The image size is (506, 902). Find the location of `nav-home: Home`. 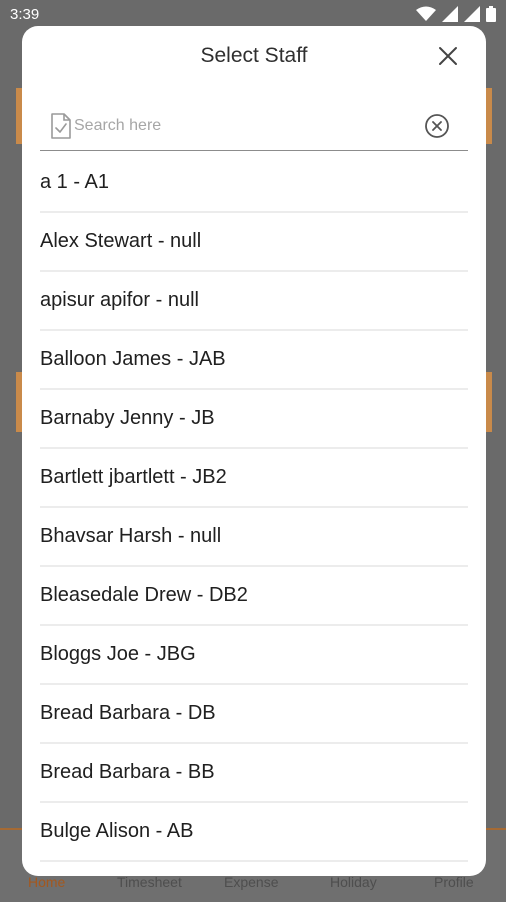

nav-home: Home is located at coordinates (46, 882).